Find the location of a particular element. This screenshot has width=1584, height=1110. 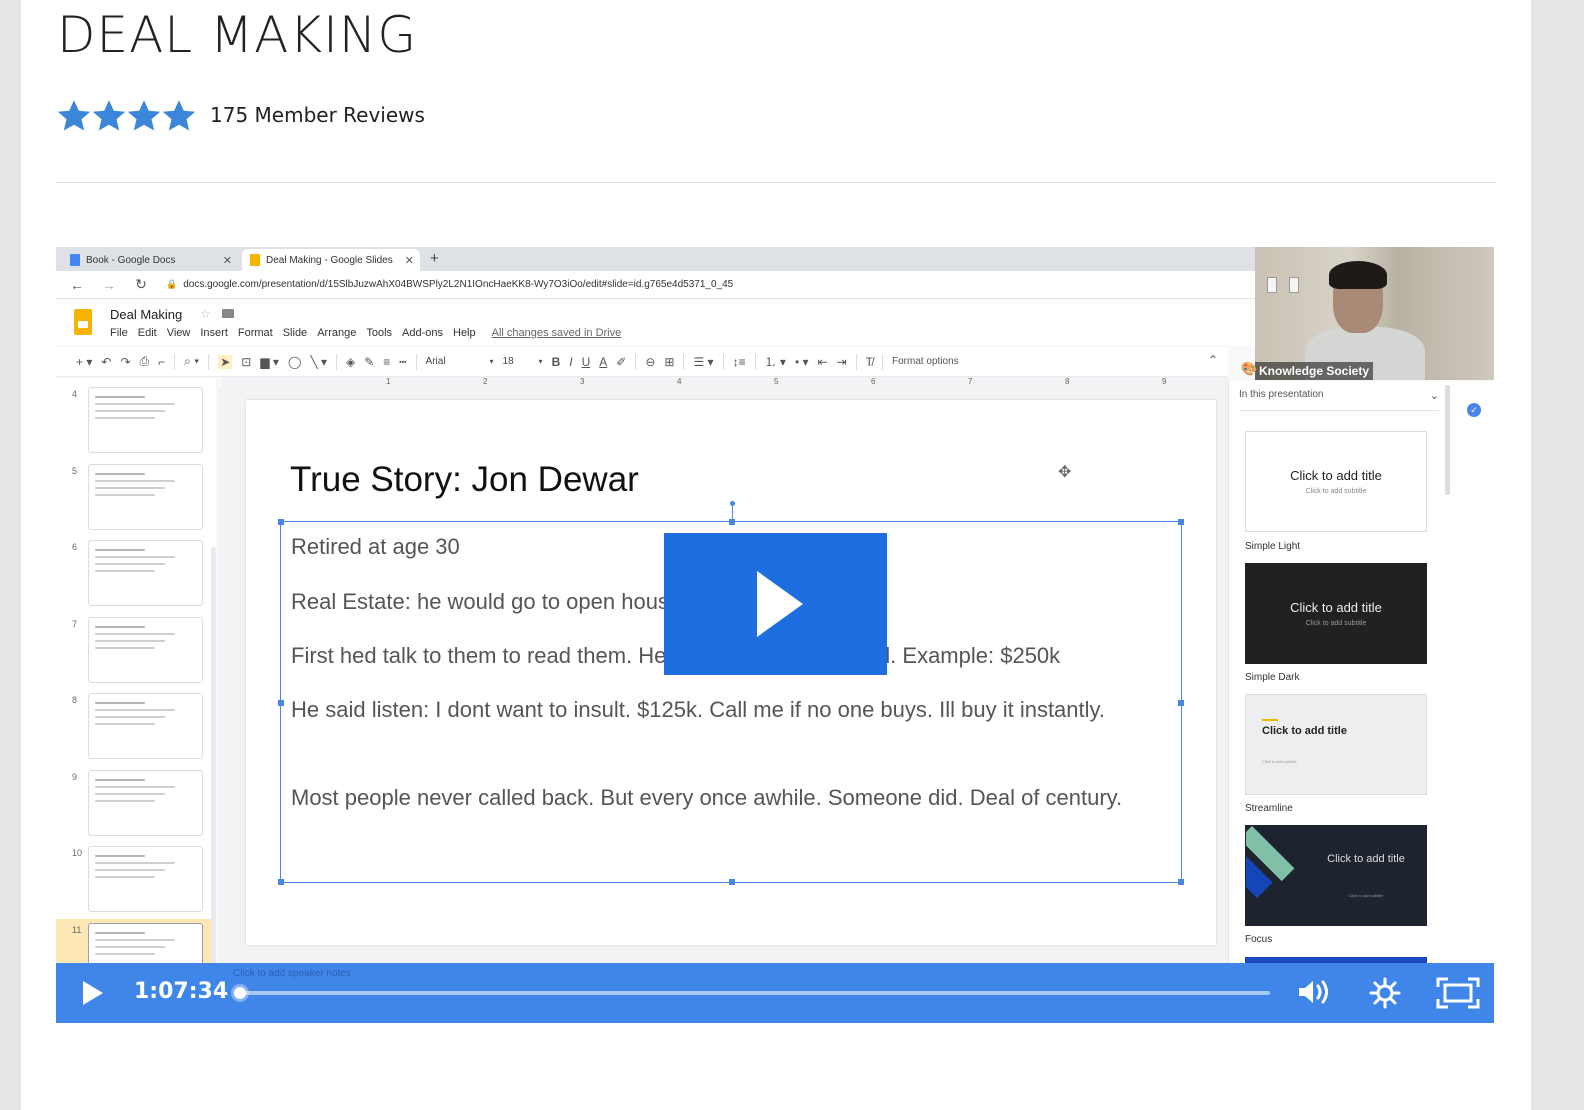

bold-icon: B is located at coordinates (556, 361).